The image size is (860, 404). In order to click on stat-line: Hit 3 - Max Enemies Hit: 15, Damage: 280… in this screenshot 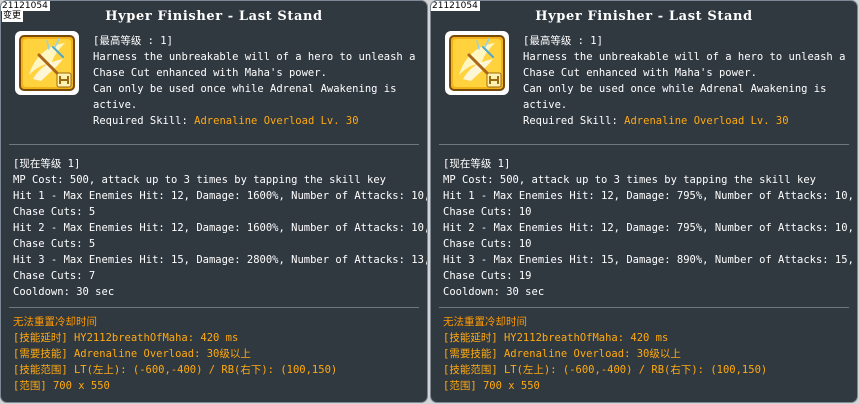, I will do `click(220, 260)`.